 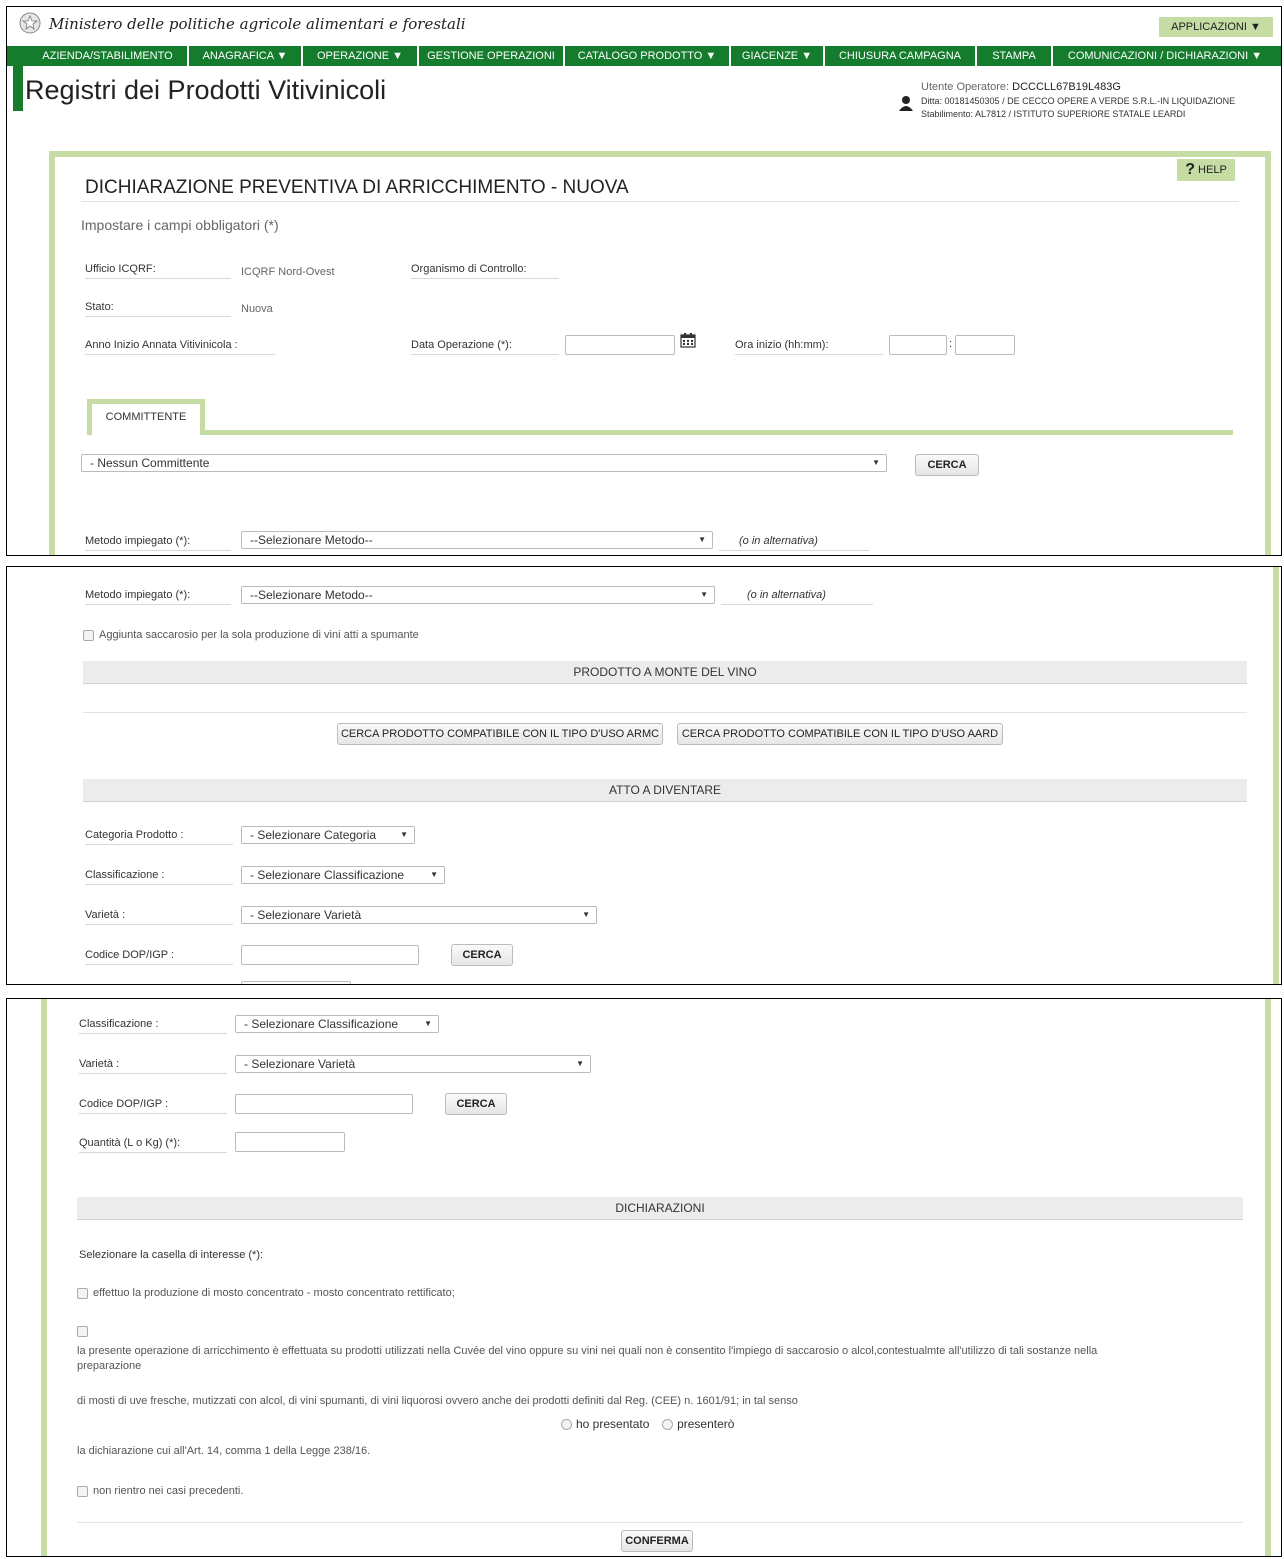 What do you see at coordinates (491, 56) in the screenshot?
I see `nav-gestione-operazioni: GESTIONE OPERAZIONI` at bounding box center [491, 56].